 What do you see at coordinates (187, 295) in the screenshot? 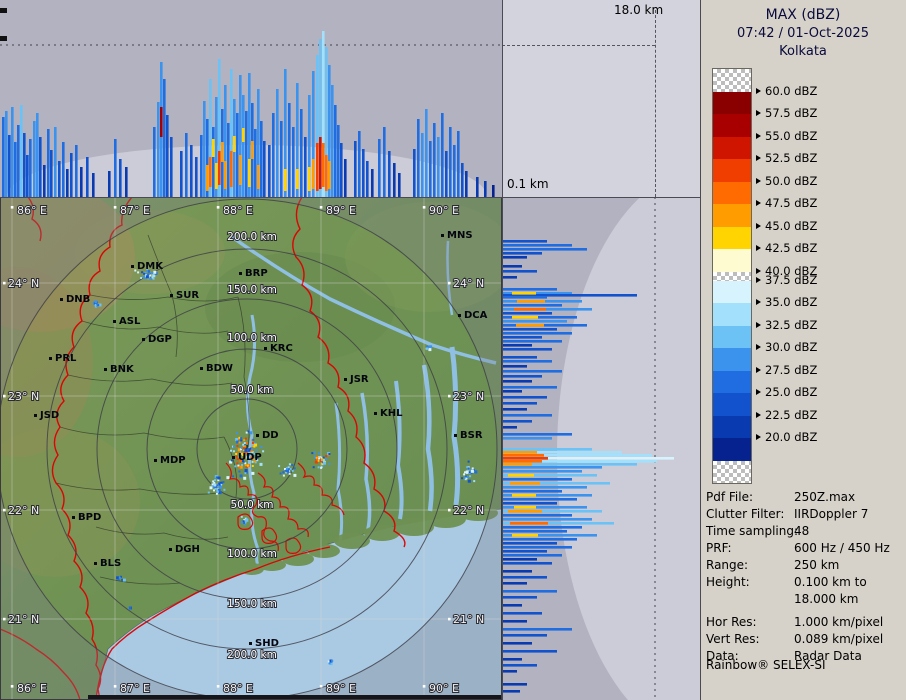
I see `city-label-SUR: SUR` at bounding box center [187, 295].